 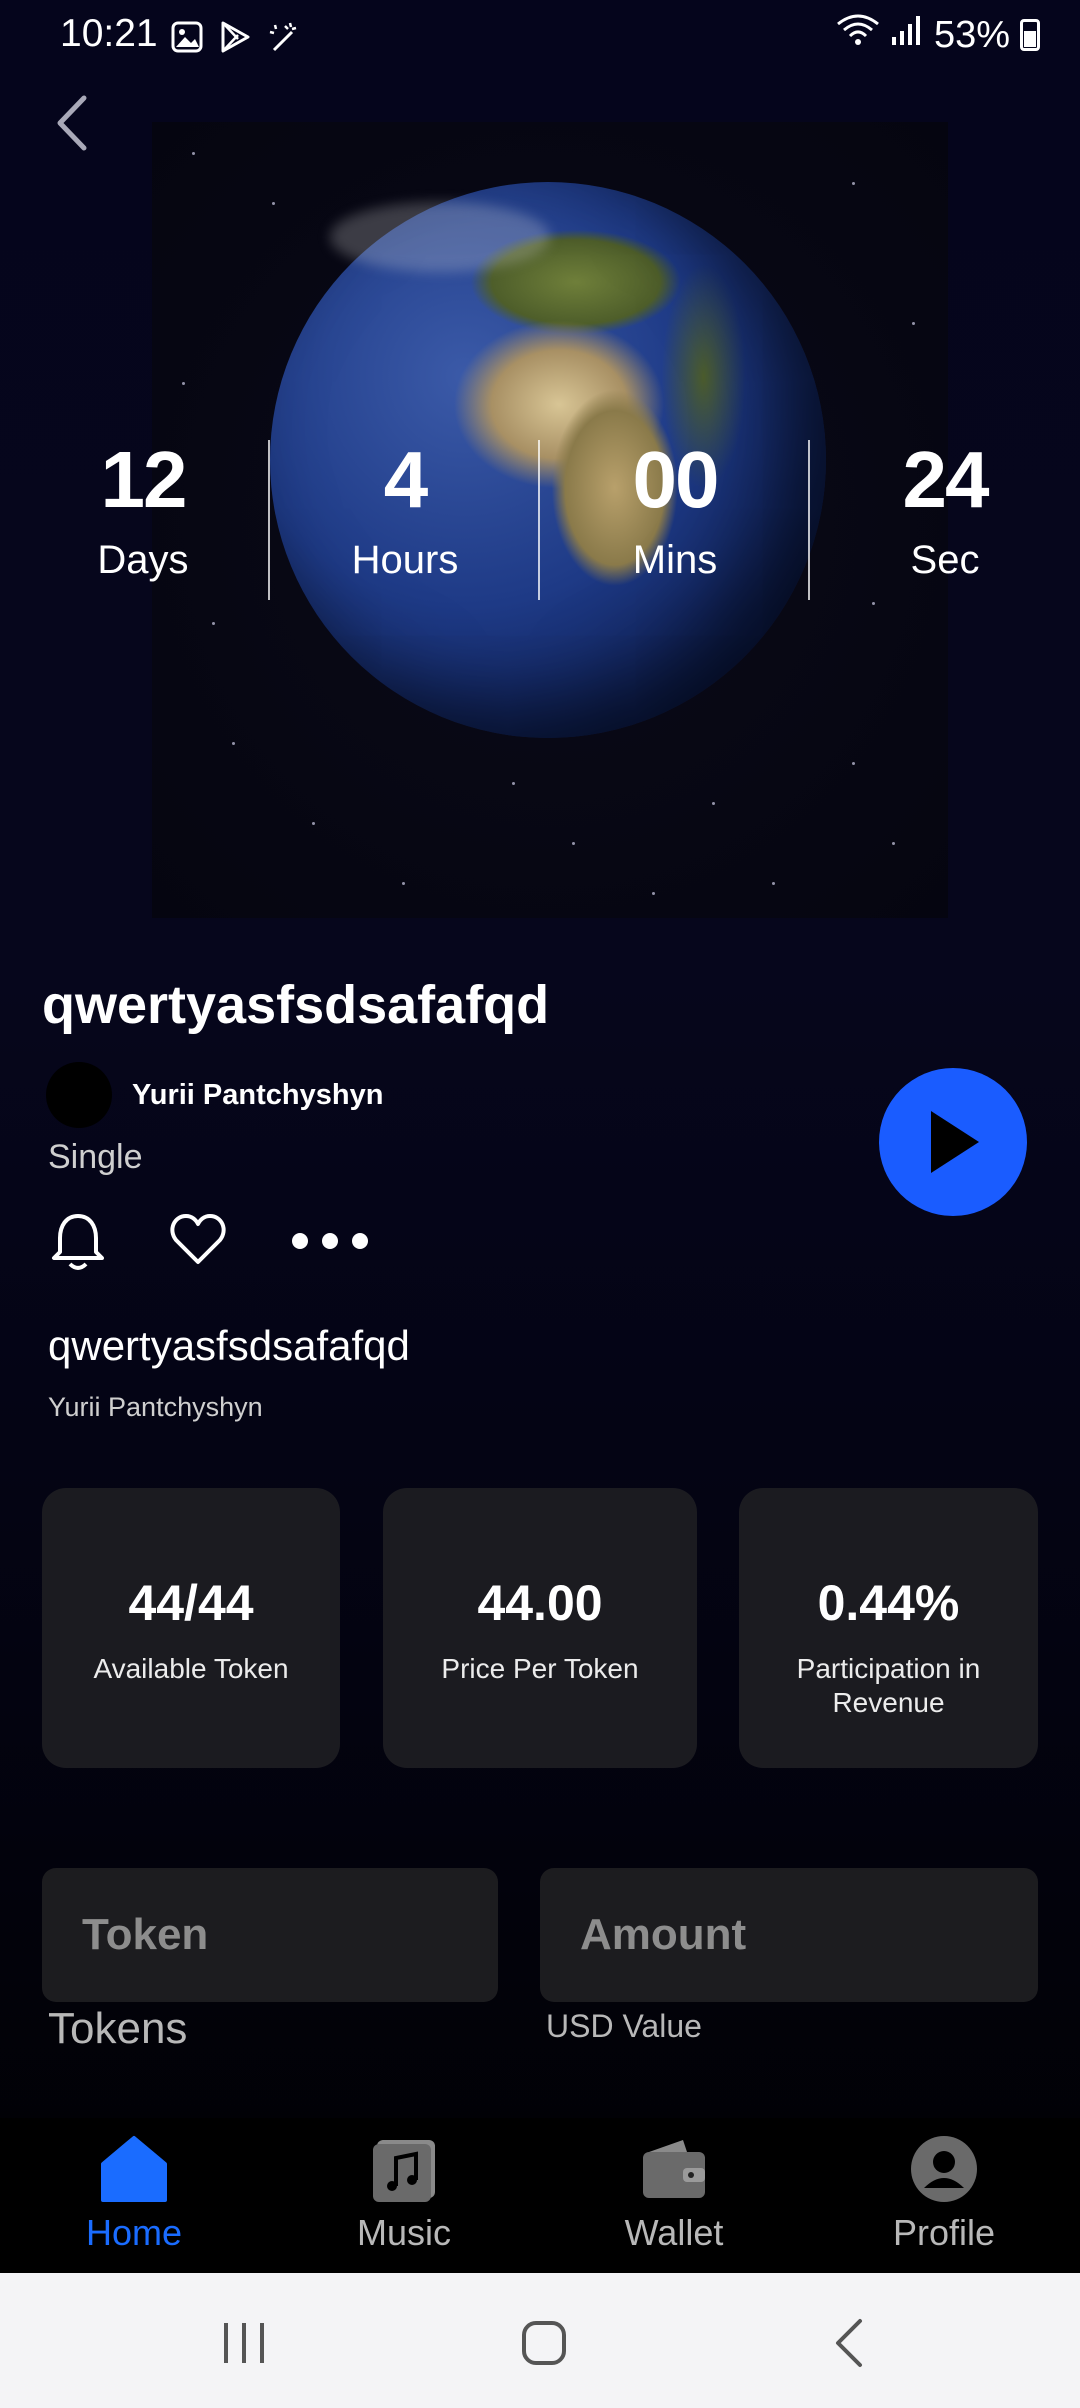 What do you see at coordinates (191, 1628) in the screenshot?
I see `stat-card-available-token: 44/44 Available Token` at bounding box center [191, 1628].